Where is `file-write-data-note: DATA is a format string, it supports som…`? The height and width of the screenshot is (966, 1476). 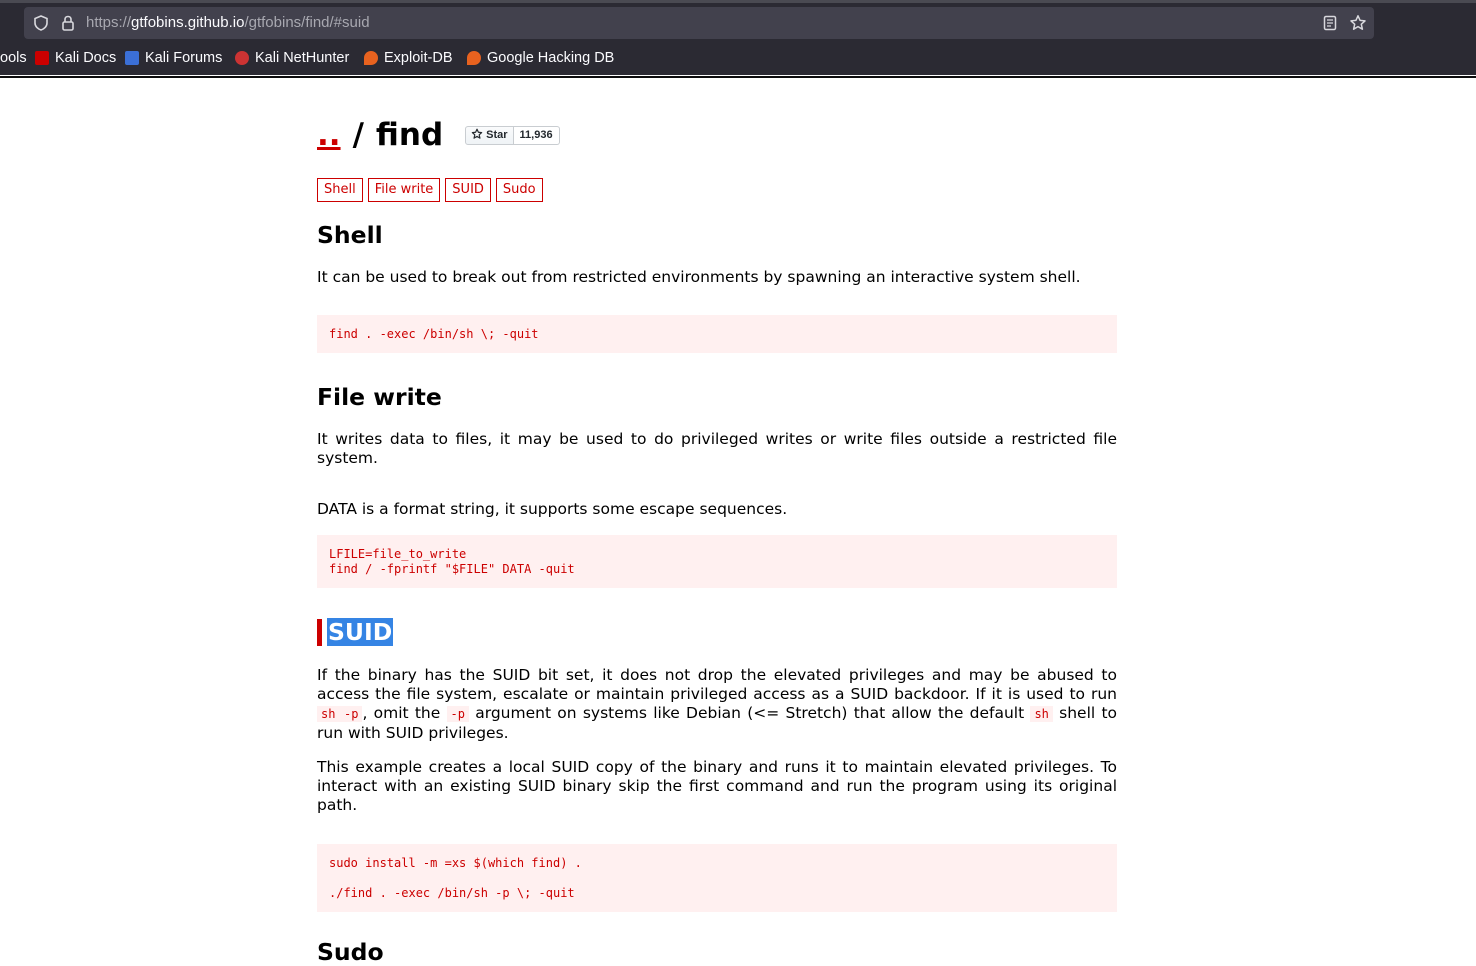 file-write-data-note: DATA is a format string, it supports som… is located at coordinates (552, 509).